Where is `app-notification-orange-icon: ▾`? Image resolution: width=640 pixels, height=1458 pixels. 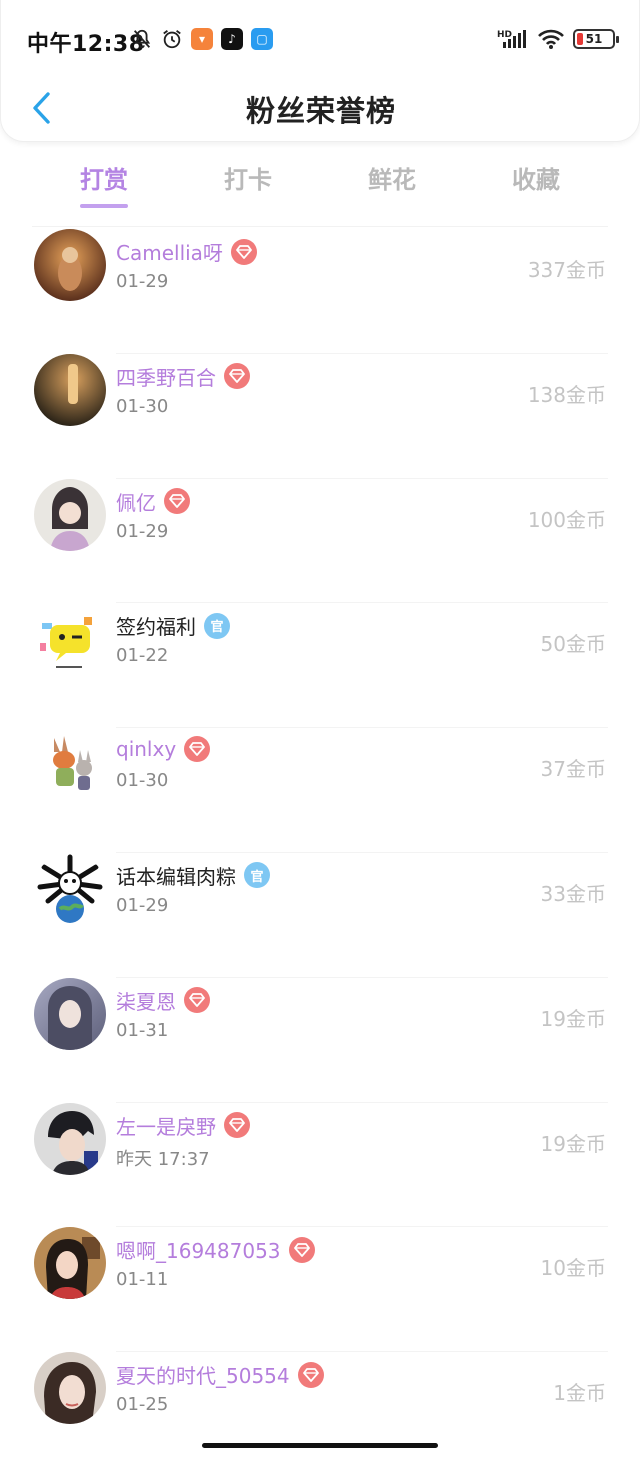 app-notification-orange-icon: ▾ is located at coordinates (202, 39).